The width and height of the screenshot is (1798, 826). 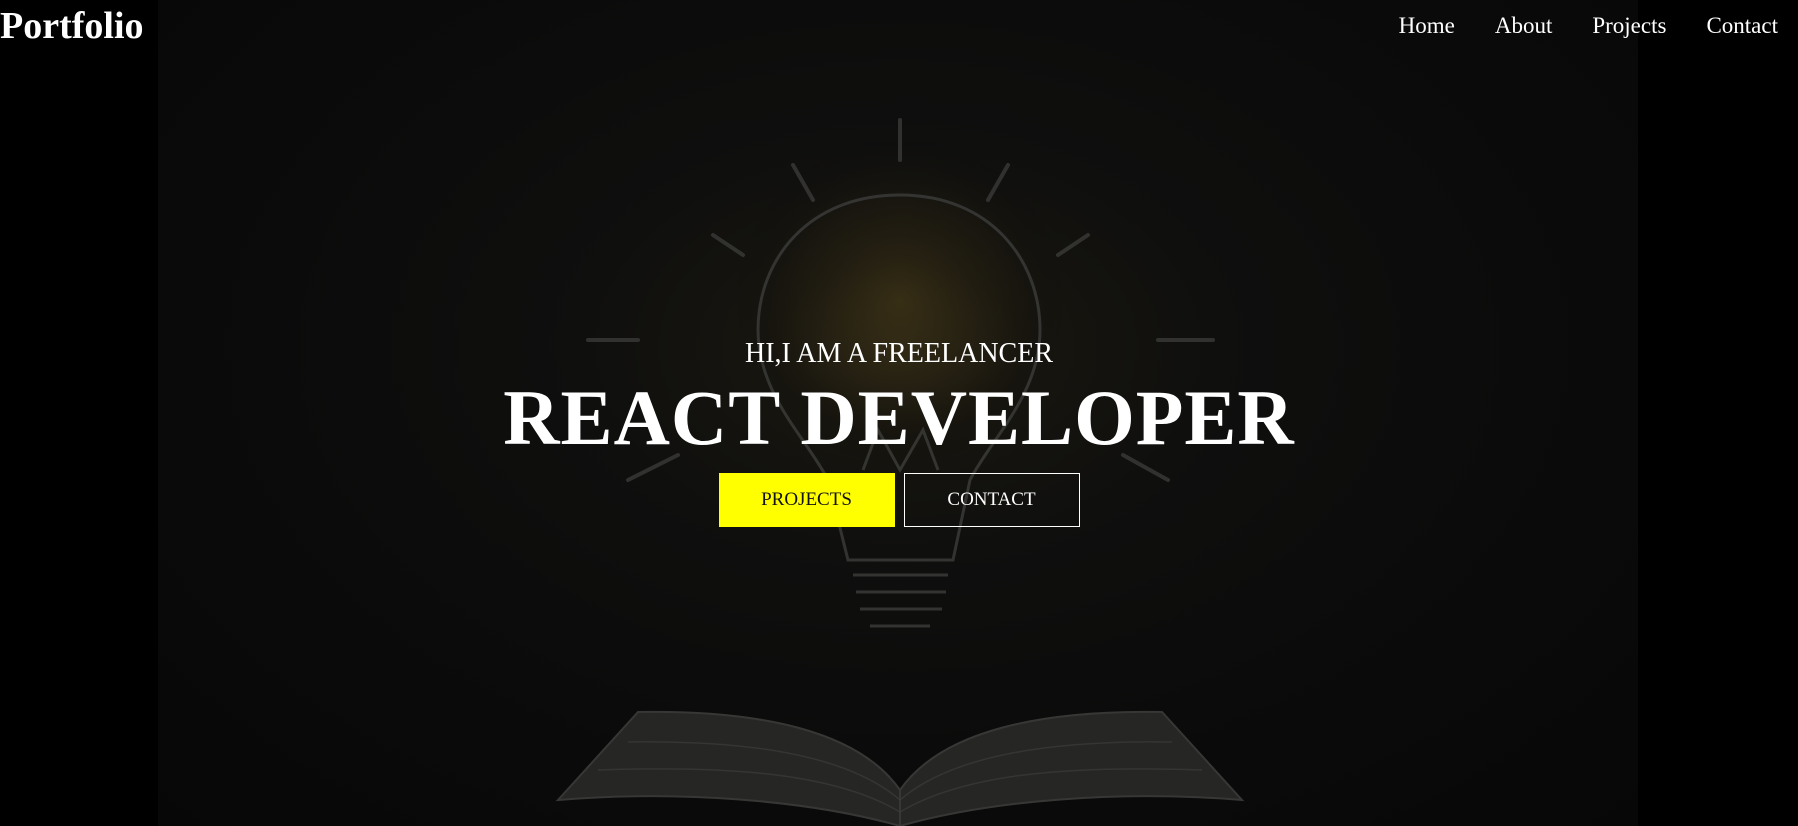 I want to click on projects-button: PROJECTS, so click(x=806, y=500).